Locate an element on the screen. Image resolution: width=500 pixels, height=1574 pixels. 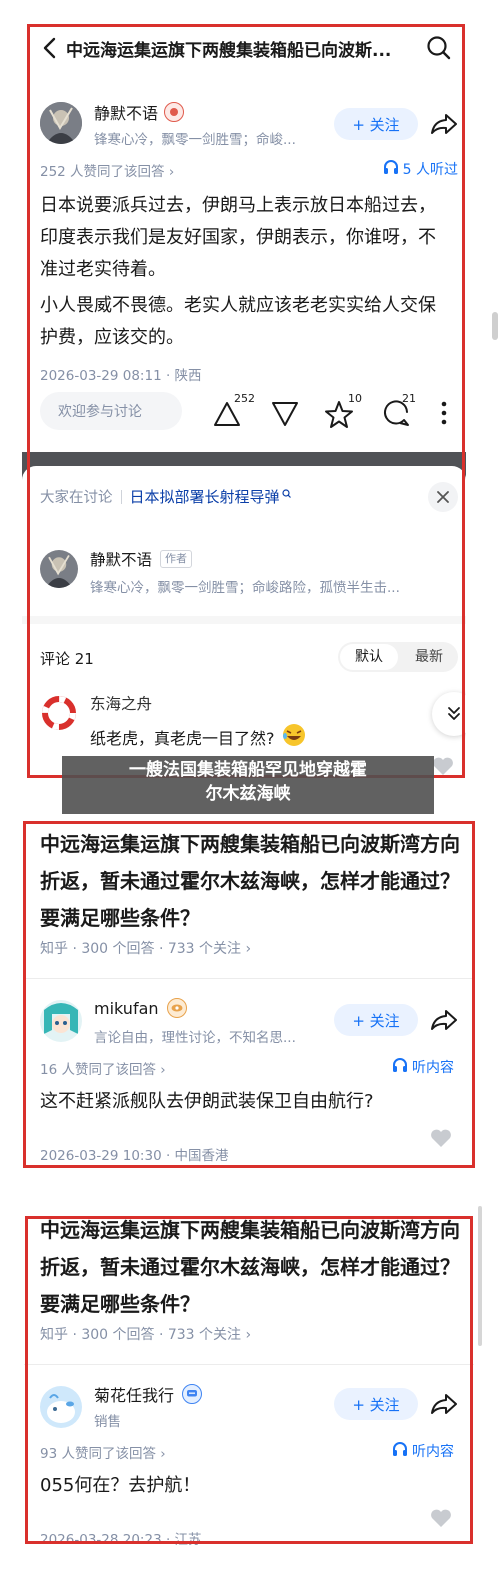
answer-date: 2026-03-28 20:23 · 江苏 is located at coordinates (121, 1540).